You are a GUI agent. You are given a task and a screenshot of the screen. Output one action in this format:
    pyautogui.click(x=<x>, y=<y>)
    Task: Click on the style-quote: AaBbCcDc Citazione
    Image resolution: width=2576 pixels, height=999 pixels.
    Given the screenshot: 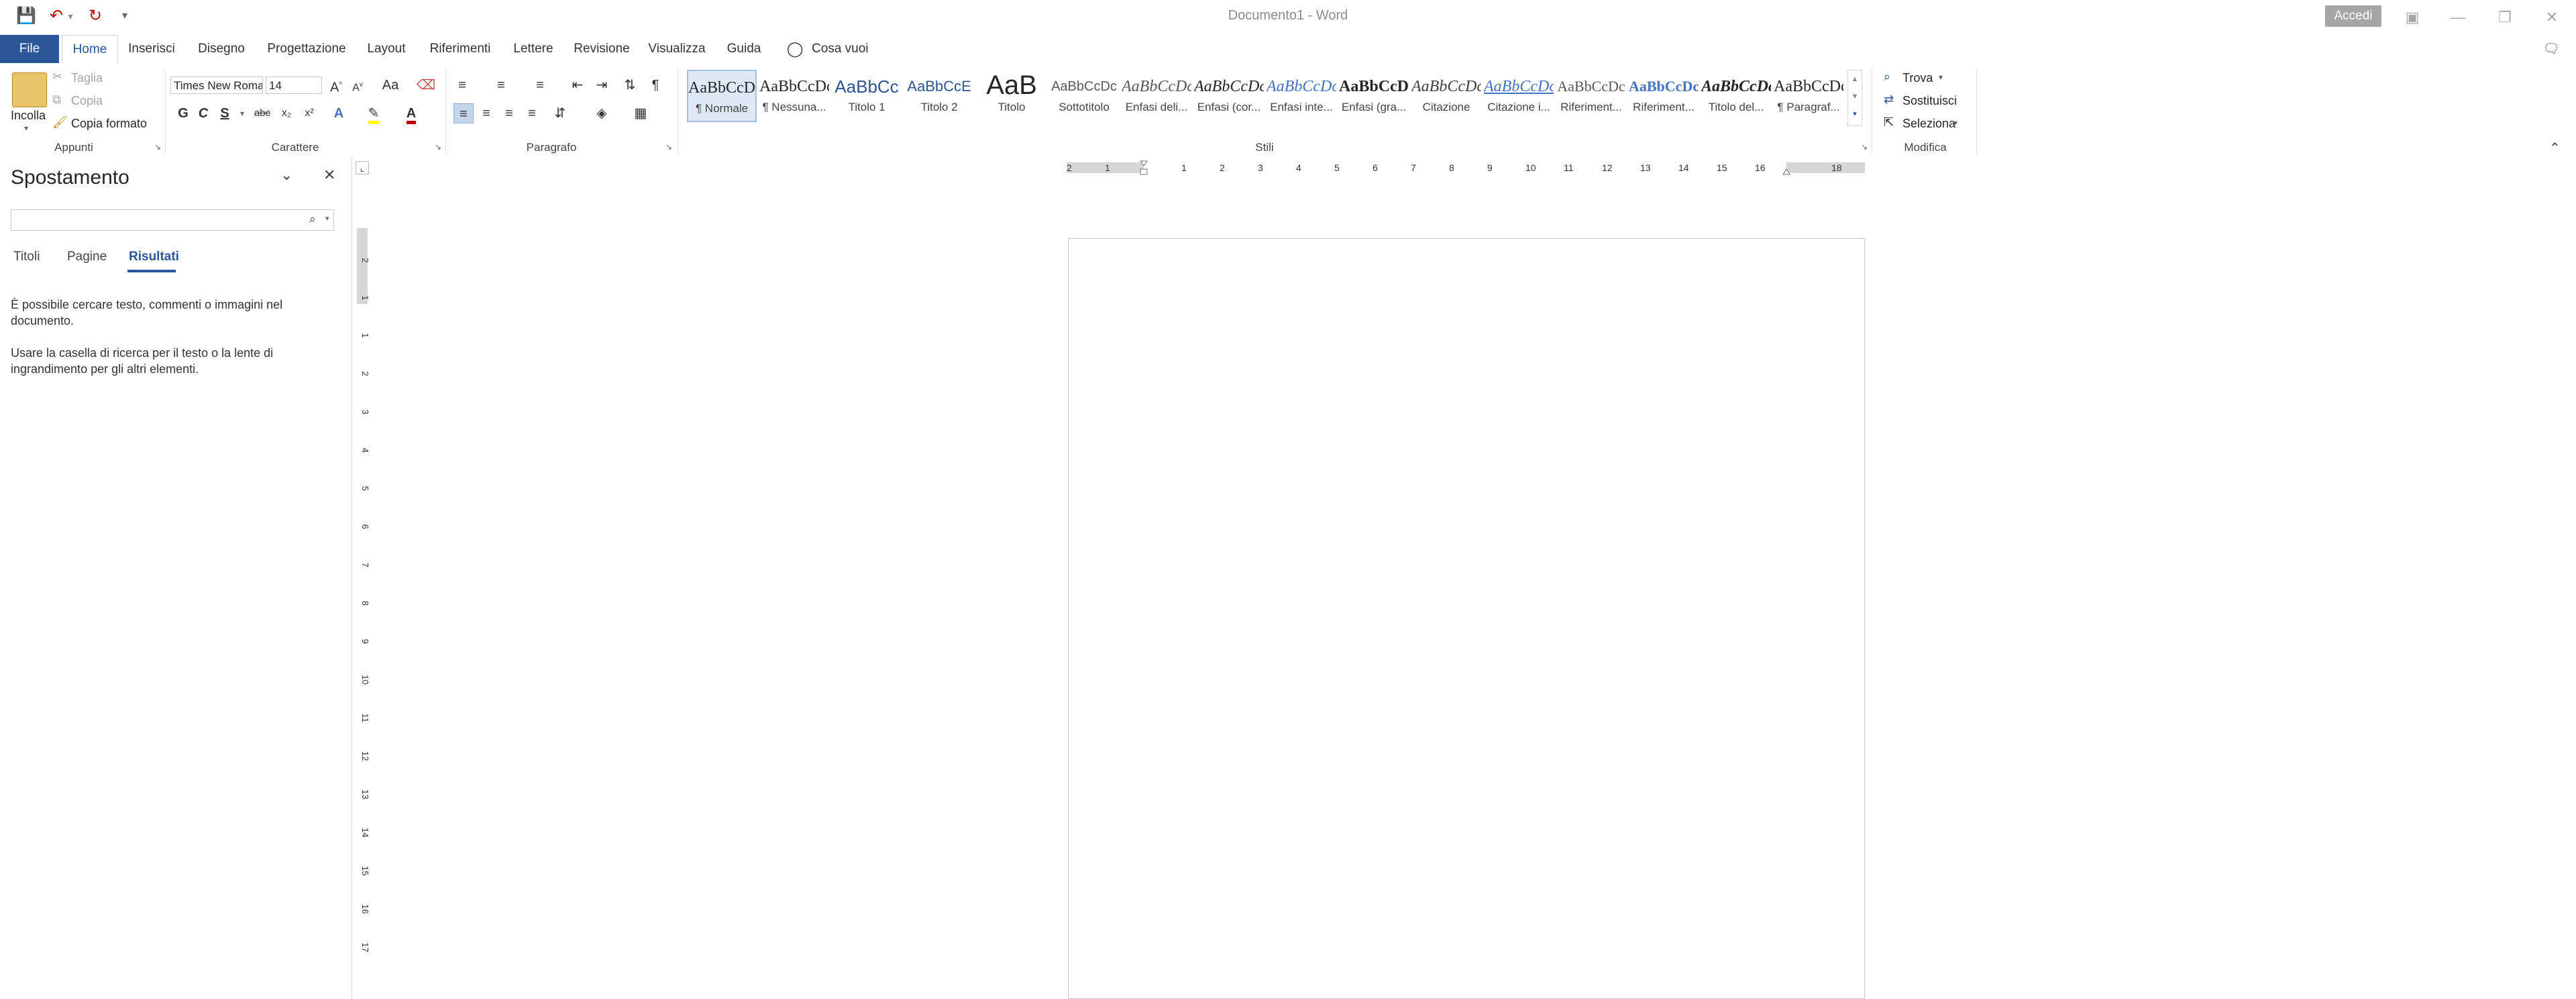 What is the action you would take?
    pyautogui.click(x=1446, y=96)
    